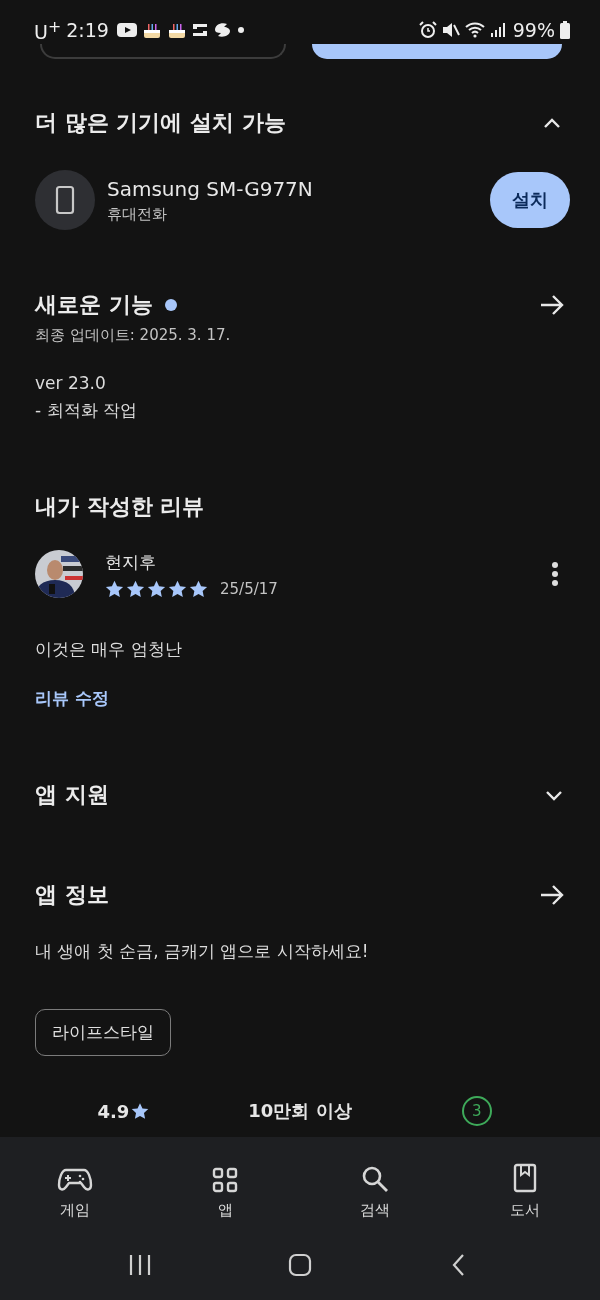  Describe the element at coordinates (555, 574) in the screenshot. I see `more-options-icon` at that location.